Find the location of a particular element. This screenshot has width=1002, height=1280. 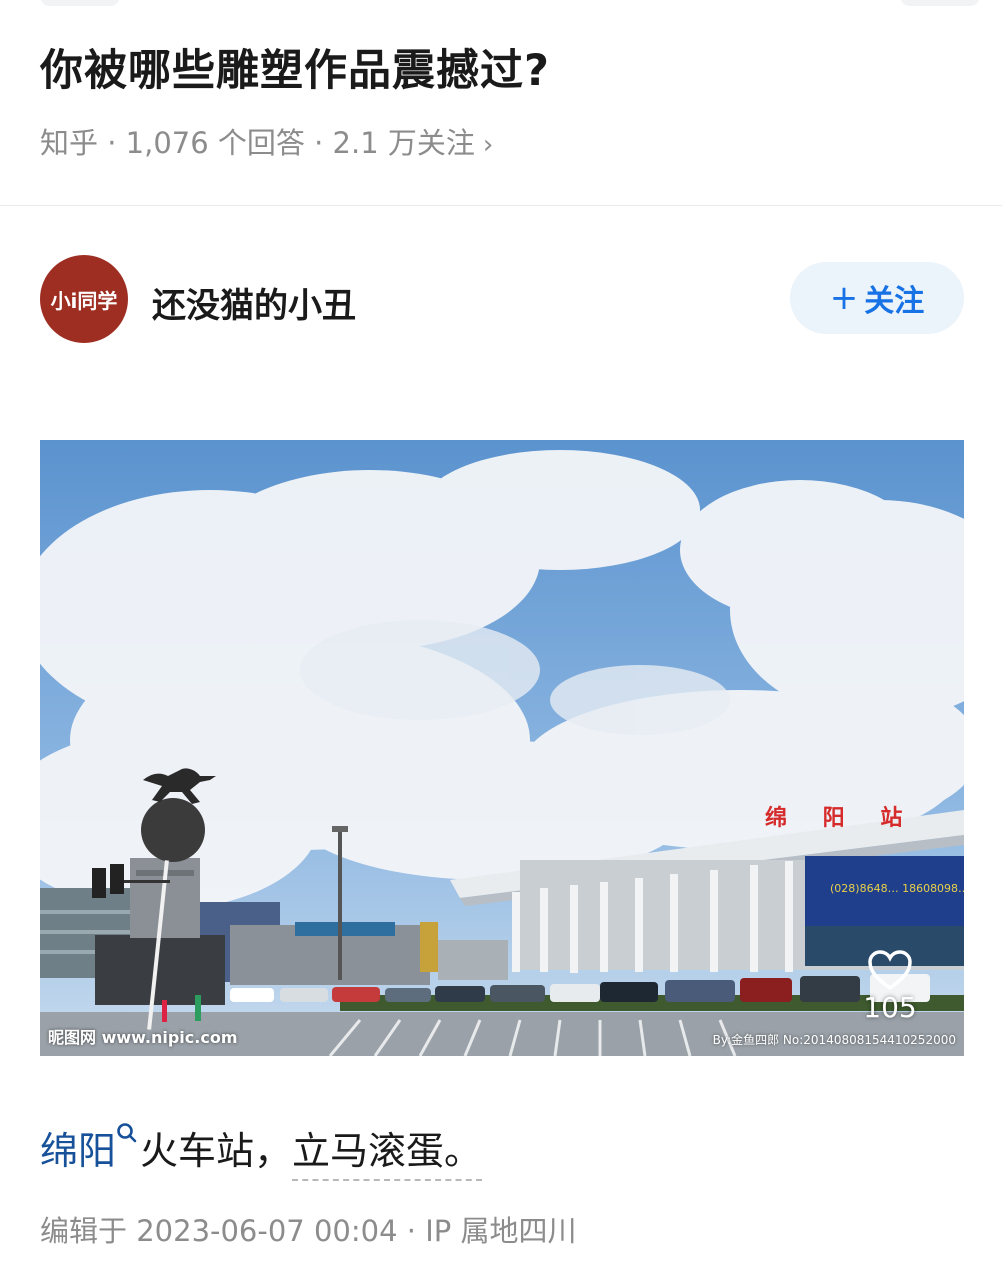

follow-label: 关注 is located at coordinates (894, 301).